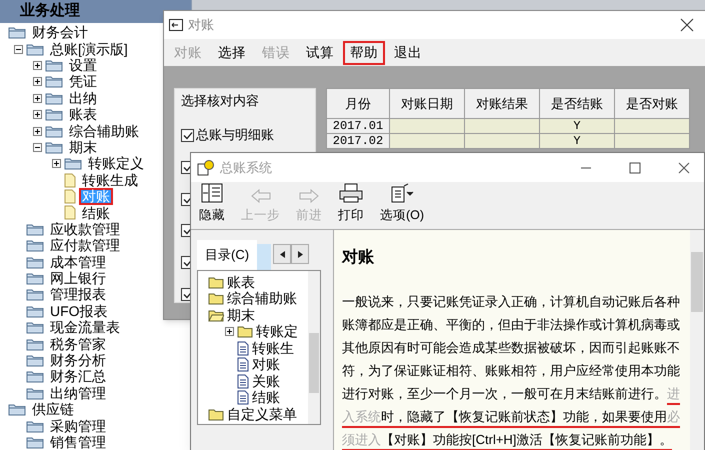 The height and width of the screenshot is (450, 705). What do you see at coordinates (358, 126) in the screenshot?
I see `table-cell: 2017.01` at bounding box center [358, 126].